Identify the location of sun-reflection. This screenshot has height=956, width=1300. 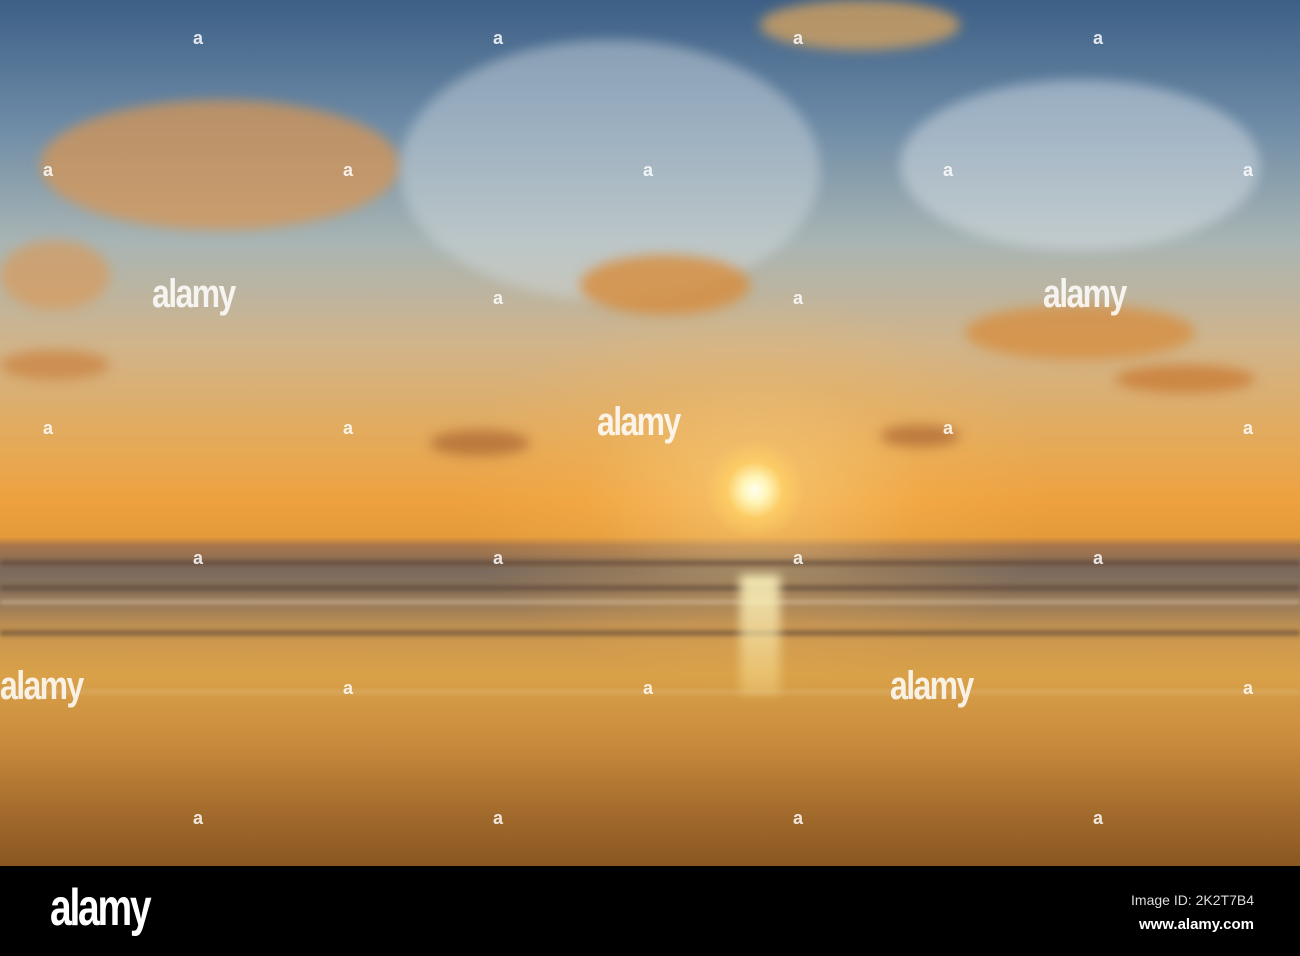
(760, 635).